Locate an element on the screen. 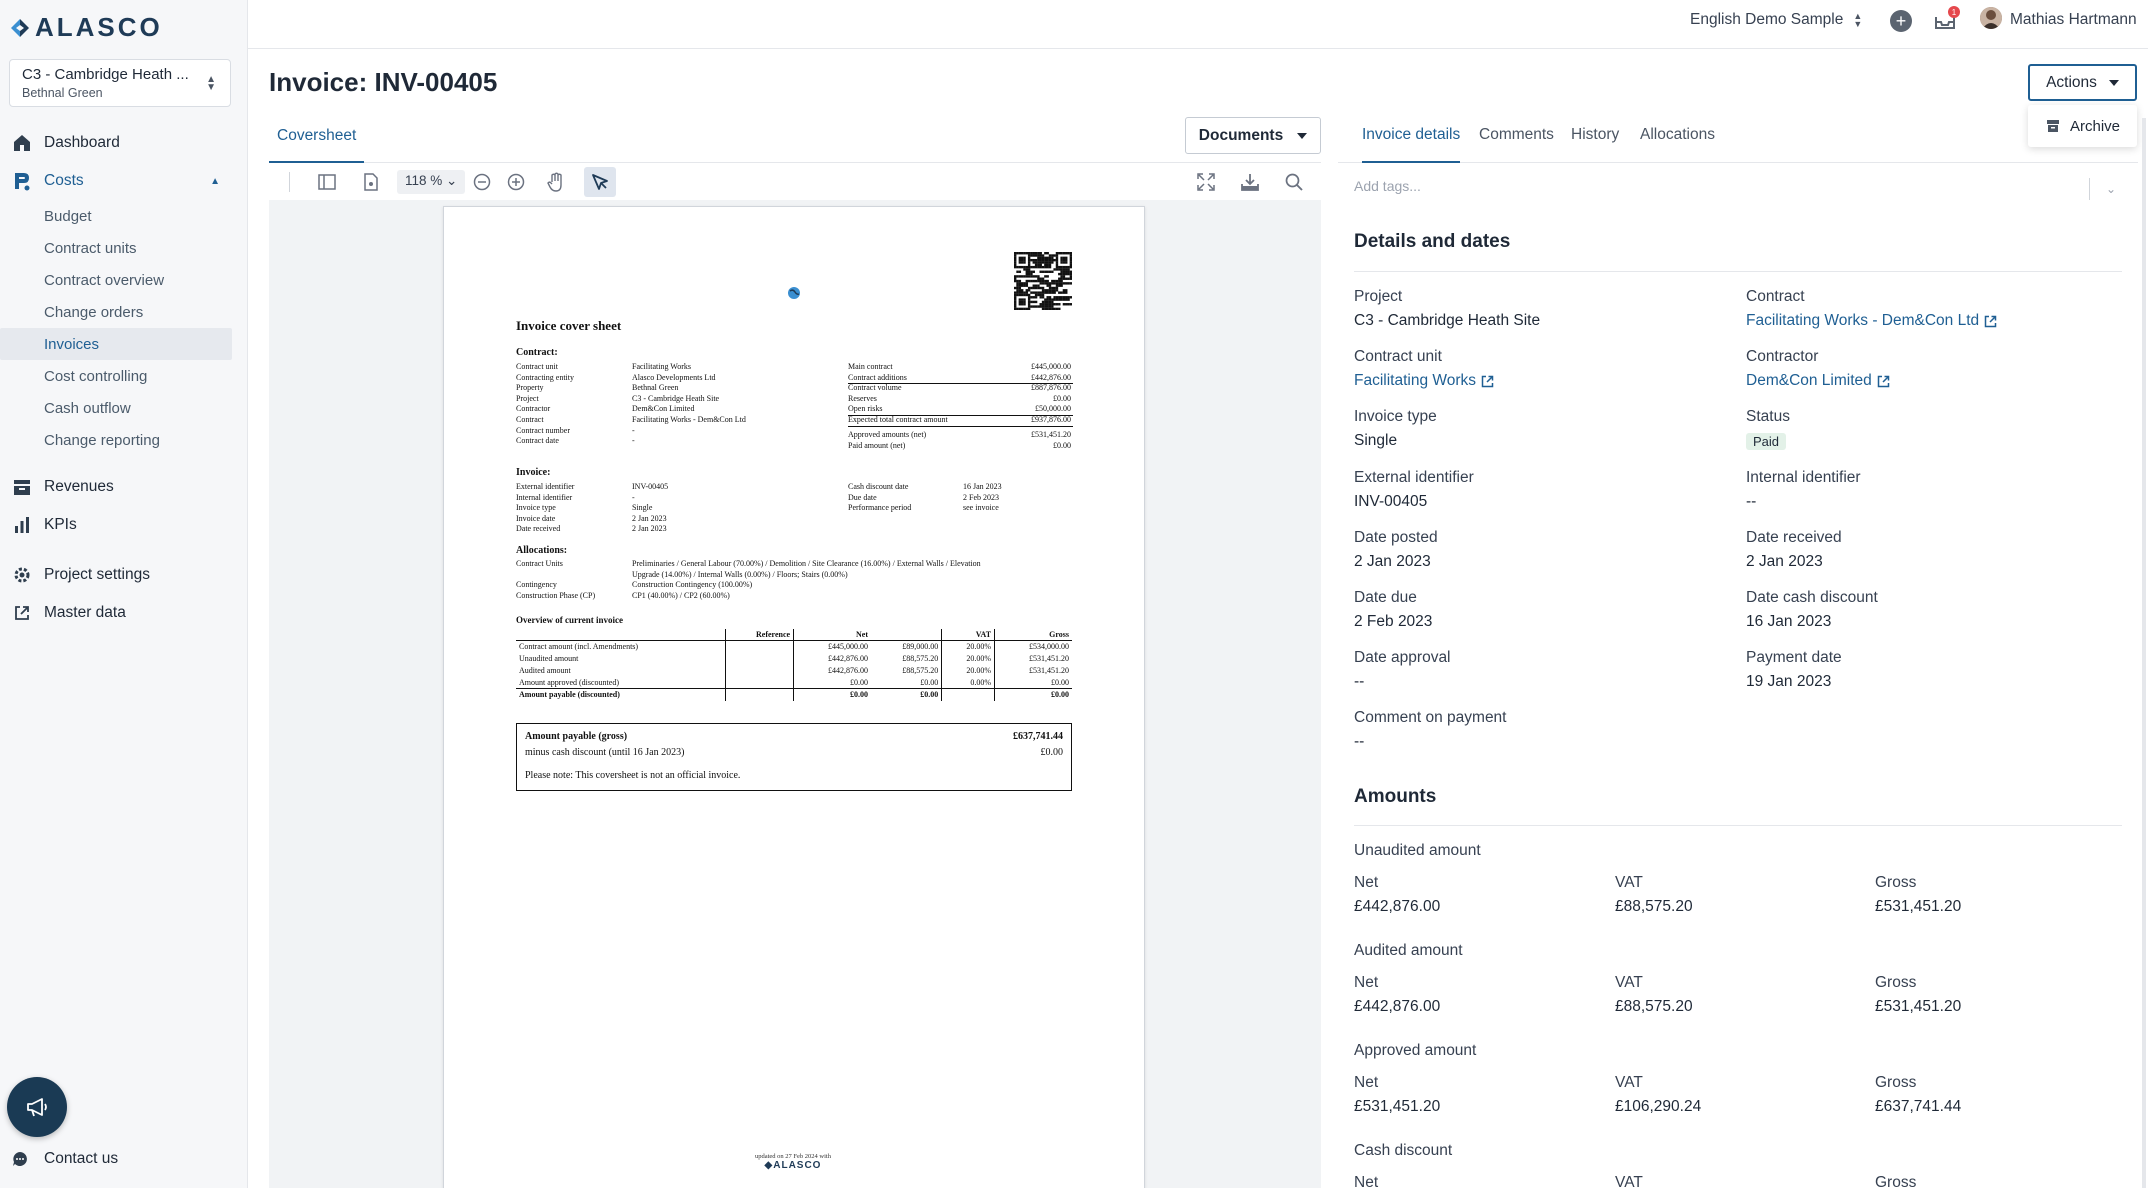 The height and width of the screenshot is (1188, 2148). sidebar-item-master-data: Master data is located at coordinates (124, 613).